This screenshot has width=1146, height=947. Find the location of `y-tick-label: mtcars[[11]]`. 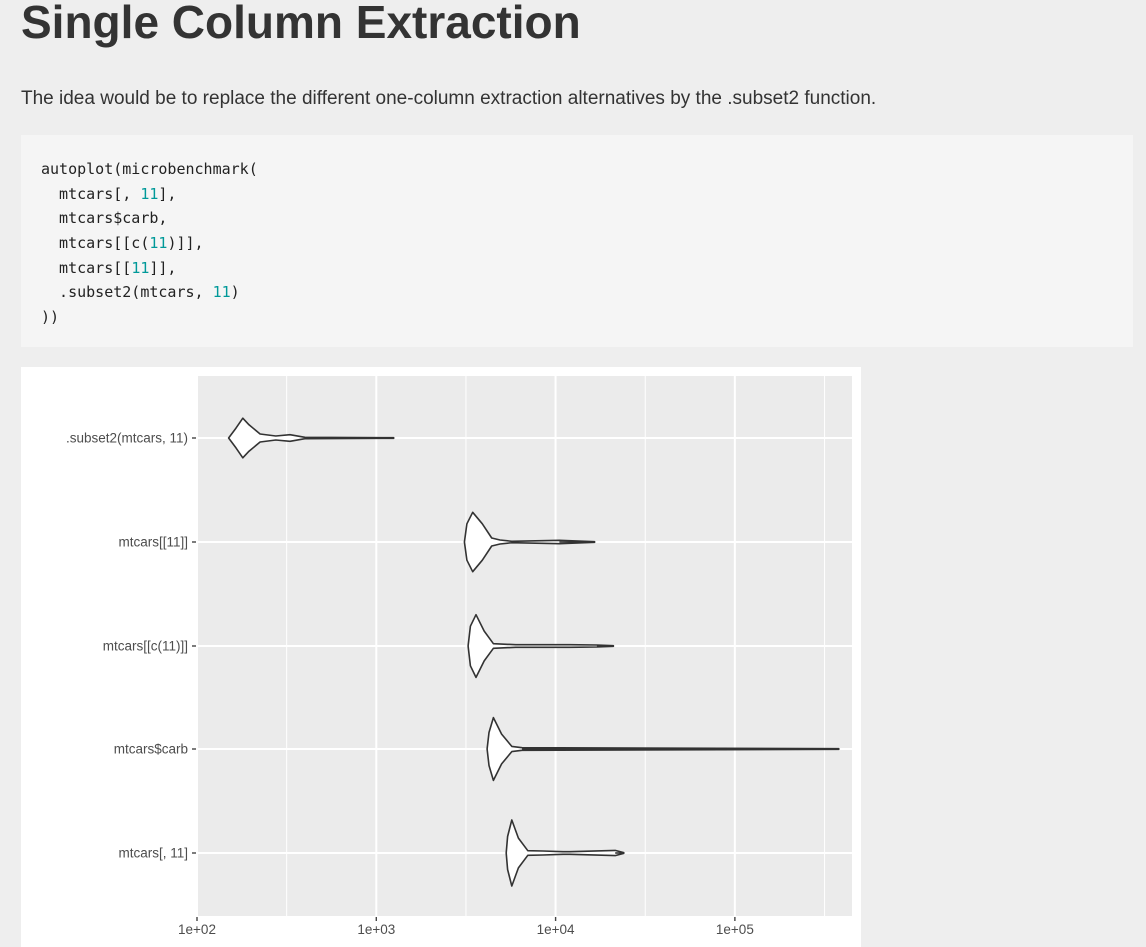

y-tick-label: mtcars[[11]] is located at coordinates (153, 542).